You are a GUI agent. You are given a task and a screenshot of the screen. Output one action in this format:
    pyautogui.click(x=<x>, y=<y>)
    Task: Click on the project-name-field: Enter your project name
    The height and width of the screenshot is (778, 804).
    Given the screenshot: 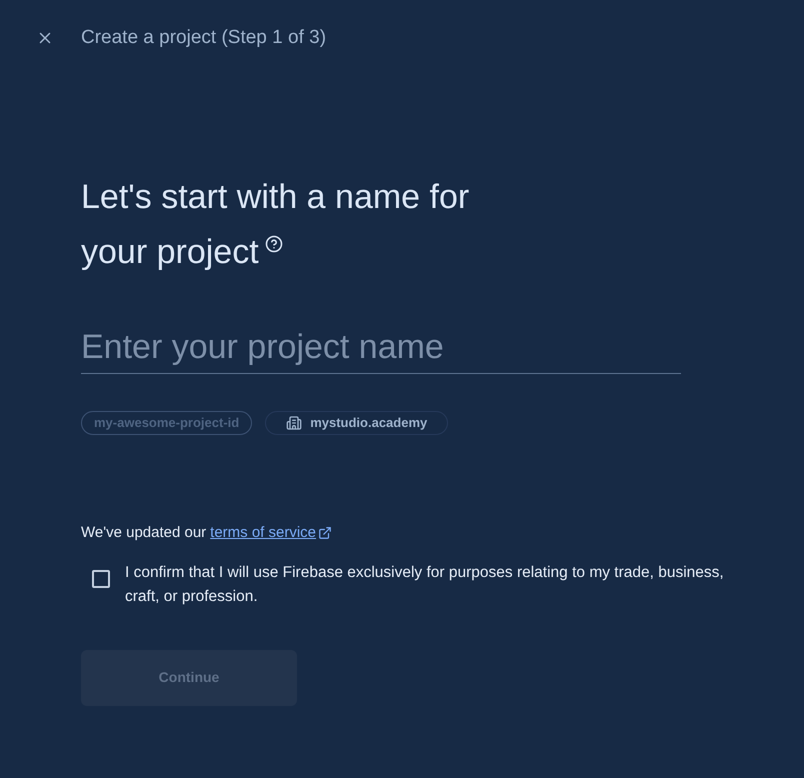 What is the action you would take?
    pyautogui.click(x=381, y=348)
    